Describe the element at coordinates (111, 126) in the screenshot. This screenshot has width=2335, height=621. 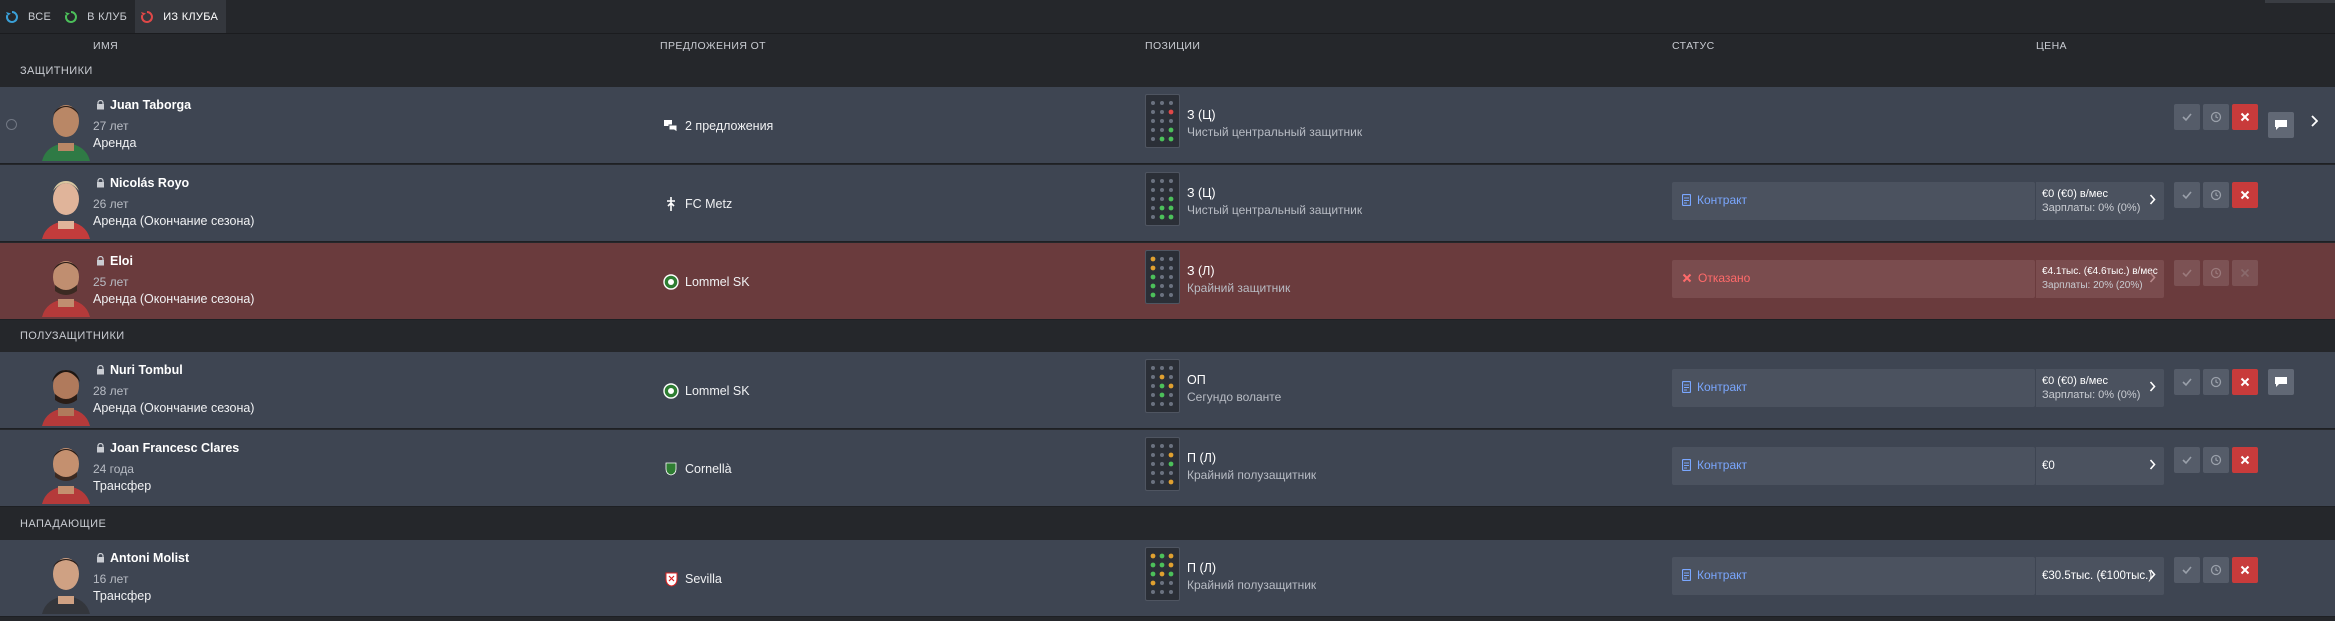
I see `player-age: 27 лет` at that location.